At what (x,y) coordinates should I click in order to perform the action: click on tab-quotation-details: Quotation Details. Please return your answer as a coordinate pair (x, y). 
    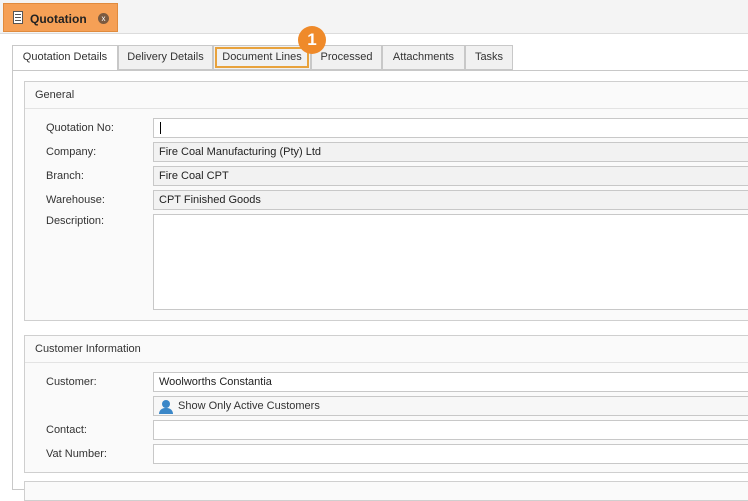
    Looking at the image, I should click on (65, 58).